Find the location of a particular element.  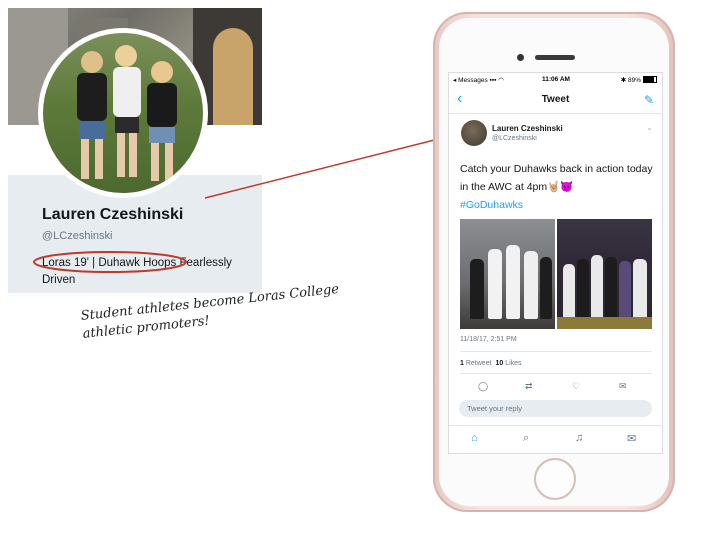

tweet-emoji: 🤘🏼😈 is located at coordinates (560, 187).